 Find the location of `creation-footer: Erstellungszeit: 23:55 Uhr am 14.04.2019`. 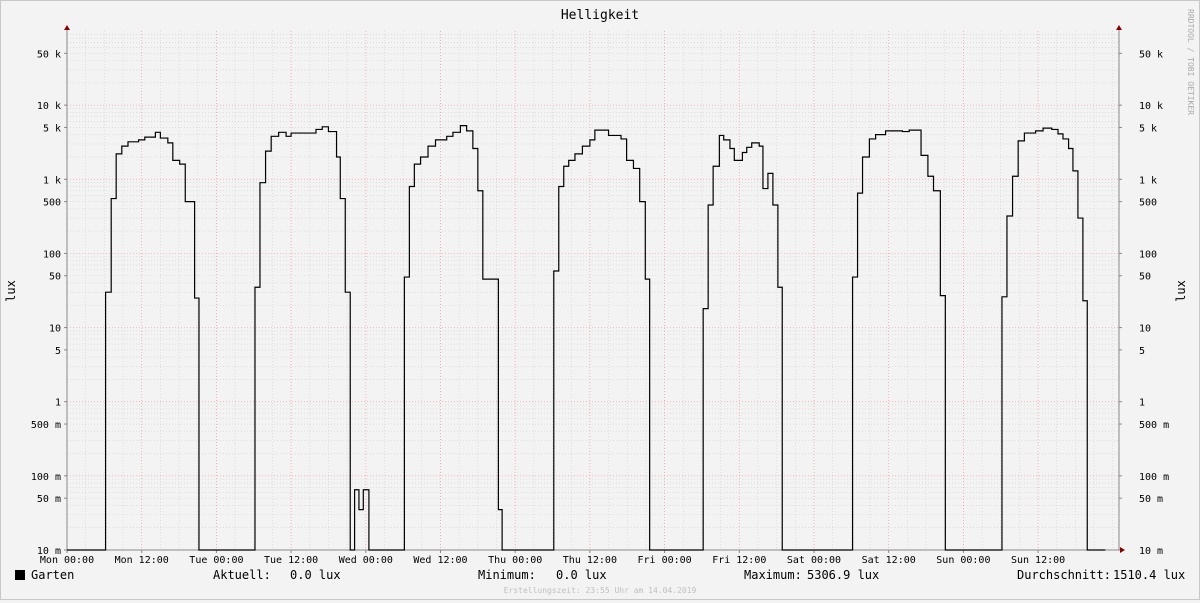

creation-footer: Erstellungszeit: 23:55 Uhr am 14.04.2019 is located at coordinates (600, 590).